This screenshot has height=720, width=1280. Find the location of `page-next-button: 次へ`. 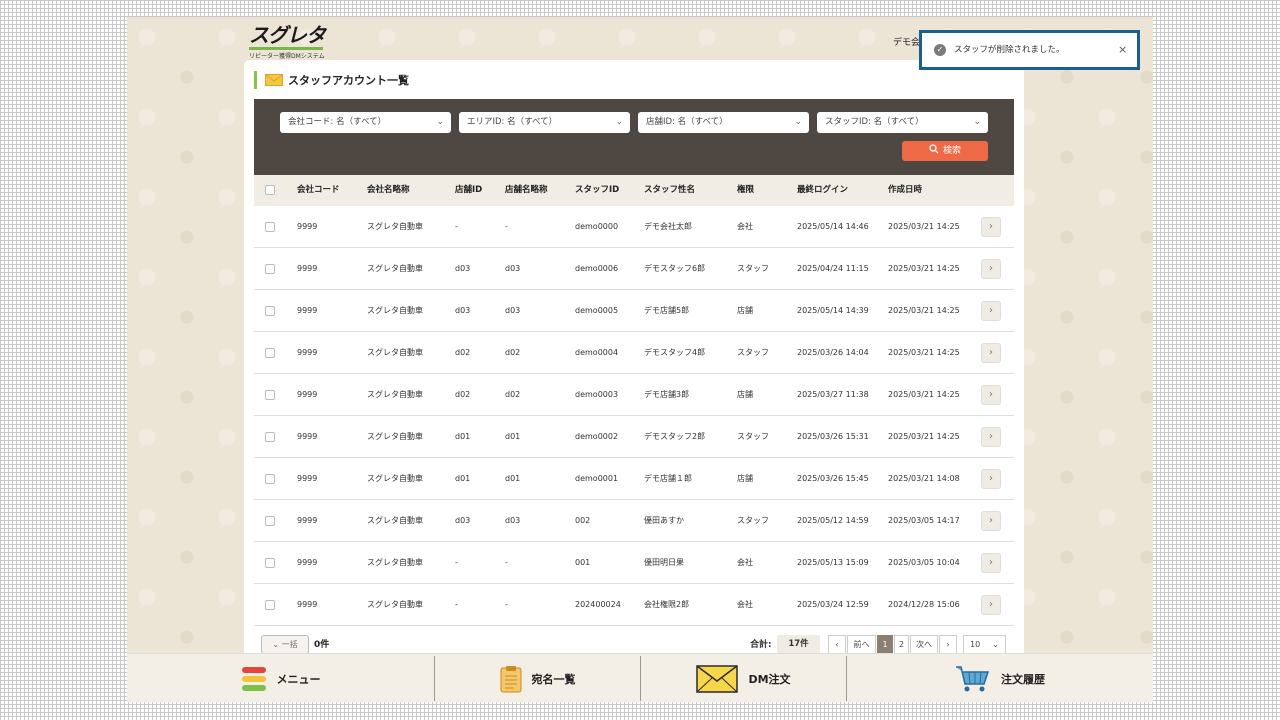

page-next-button: 次へ is located at coordinates (924, 644).